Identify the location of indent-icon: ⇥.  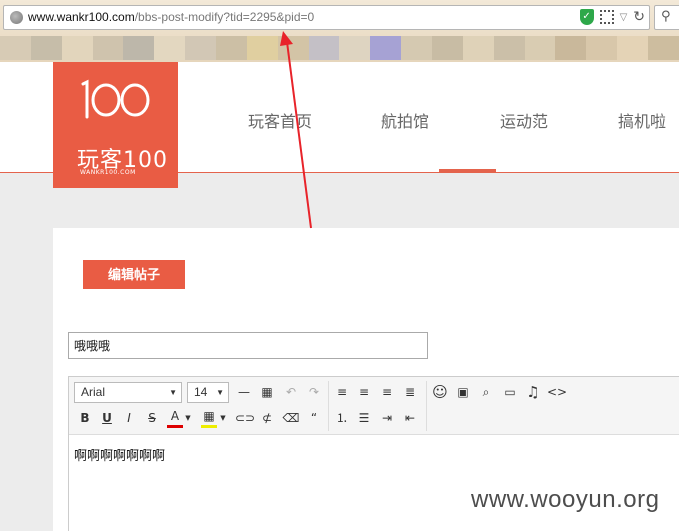
(387, 418).